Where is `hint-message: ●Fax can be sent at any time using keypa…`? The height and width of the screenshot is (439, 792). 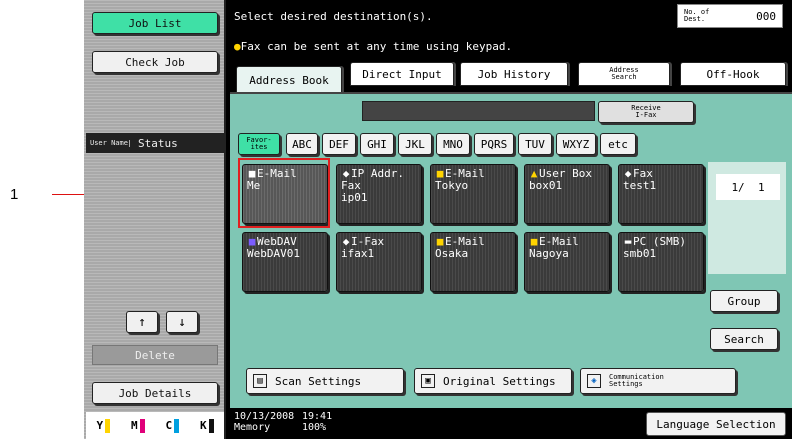 hint-message: ●Fax can be sent at any time using keypa… is located at coordinates (373, 46).